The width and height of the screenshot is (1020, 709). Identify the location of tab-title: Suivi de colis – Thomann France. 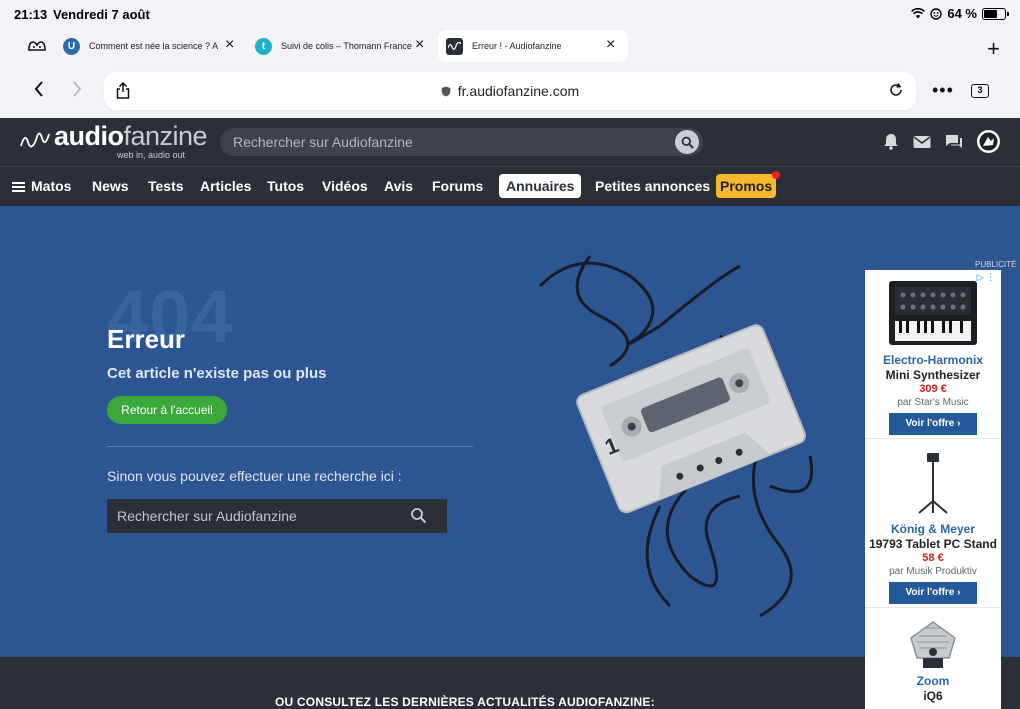
(346, 46).